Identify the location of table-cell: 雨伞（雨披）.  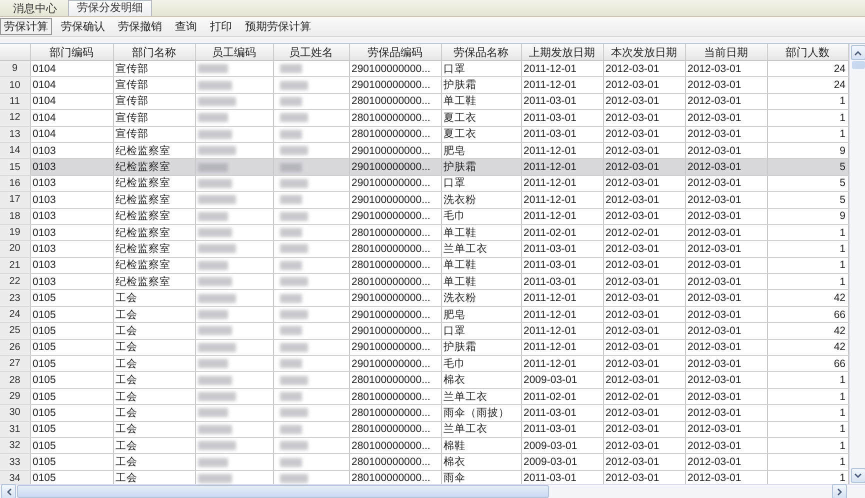
(481, 413).